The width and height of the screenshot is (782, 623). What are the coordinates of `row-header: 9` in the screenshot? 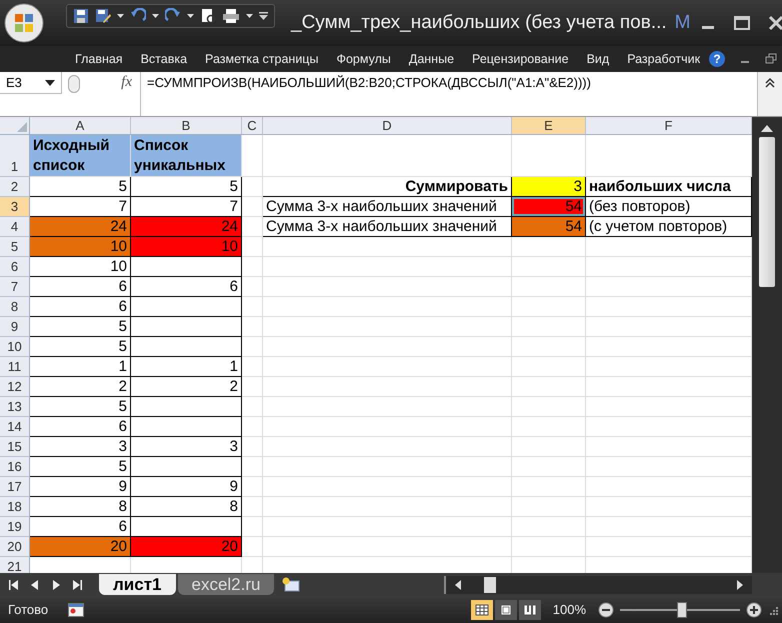 It's located at (15, 327).